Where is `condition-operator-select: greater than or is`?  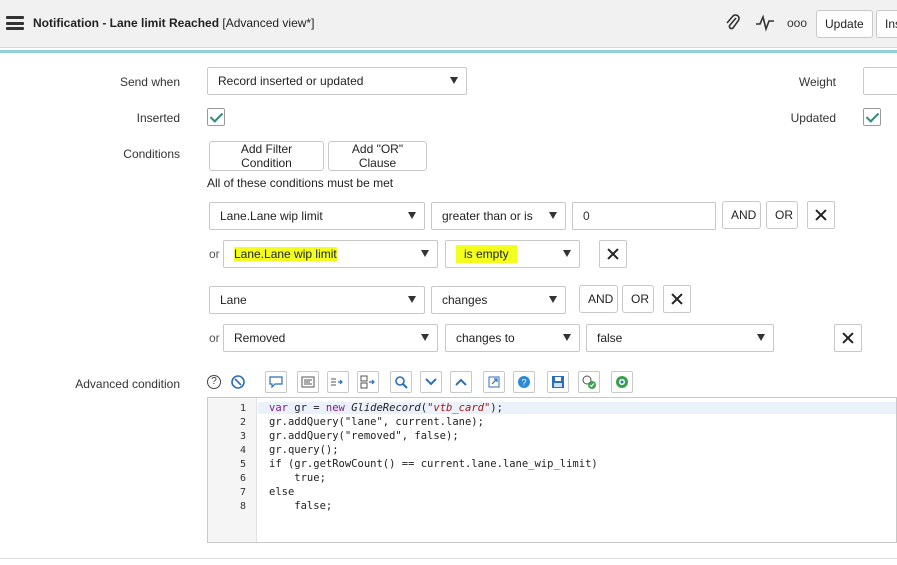
condition-operator-select: greater than or is is located at coordinates (498, 216).